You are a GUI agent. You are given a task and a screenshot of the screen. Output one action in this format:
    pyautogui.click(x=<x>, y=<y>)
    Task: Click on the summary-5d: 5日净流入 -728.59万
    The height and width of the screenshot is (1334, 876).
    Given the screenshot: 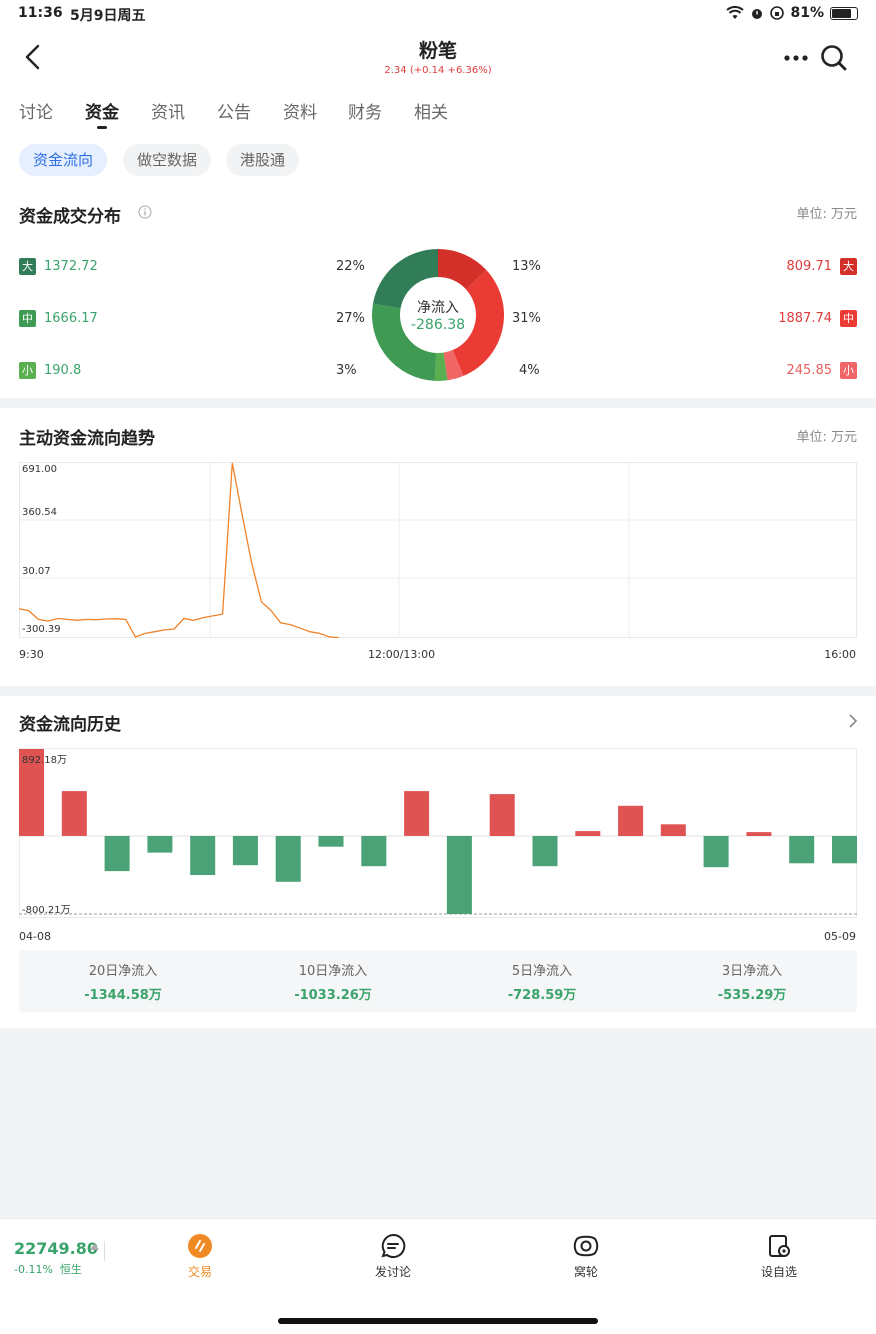 What is the action you would take?
    pyautogui.click(x=542, y=981)
    